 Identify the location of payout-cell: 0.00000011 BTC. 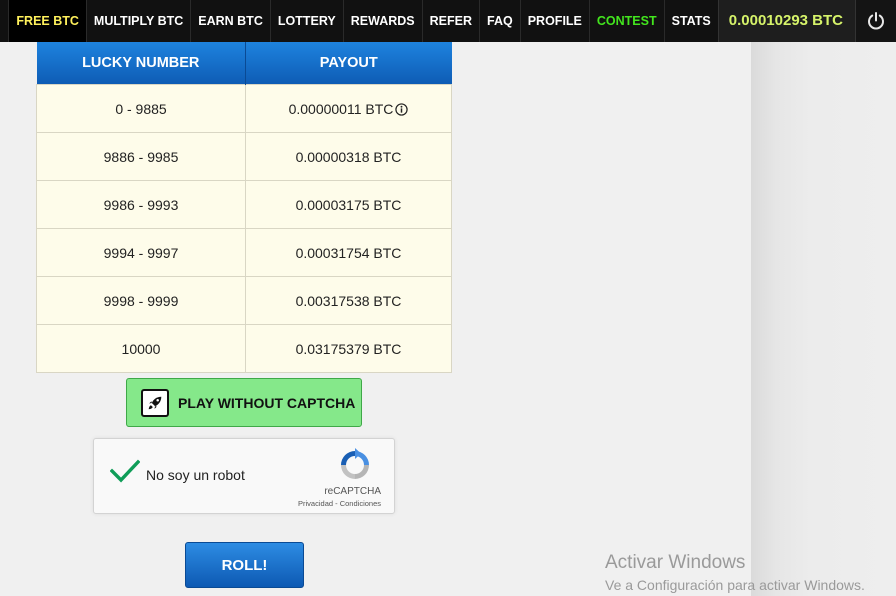
(348, 108).